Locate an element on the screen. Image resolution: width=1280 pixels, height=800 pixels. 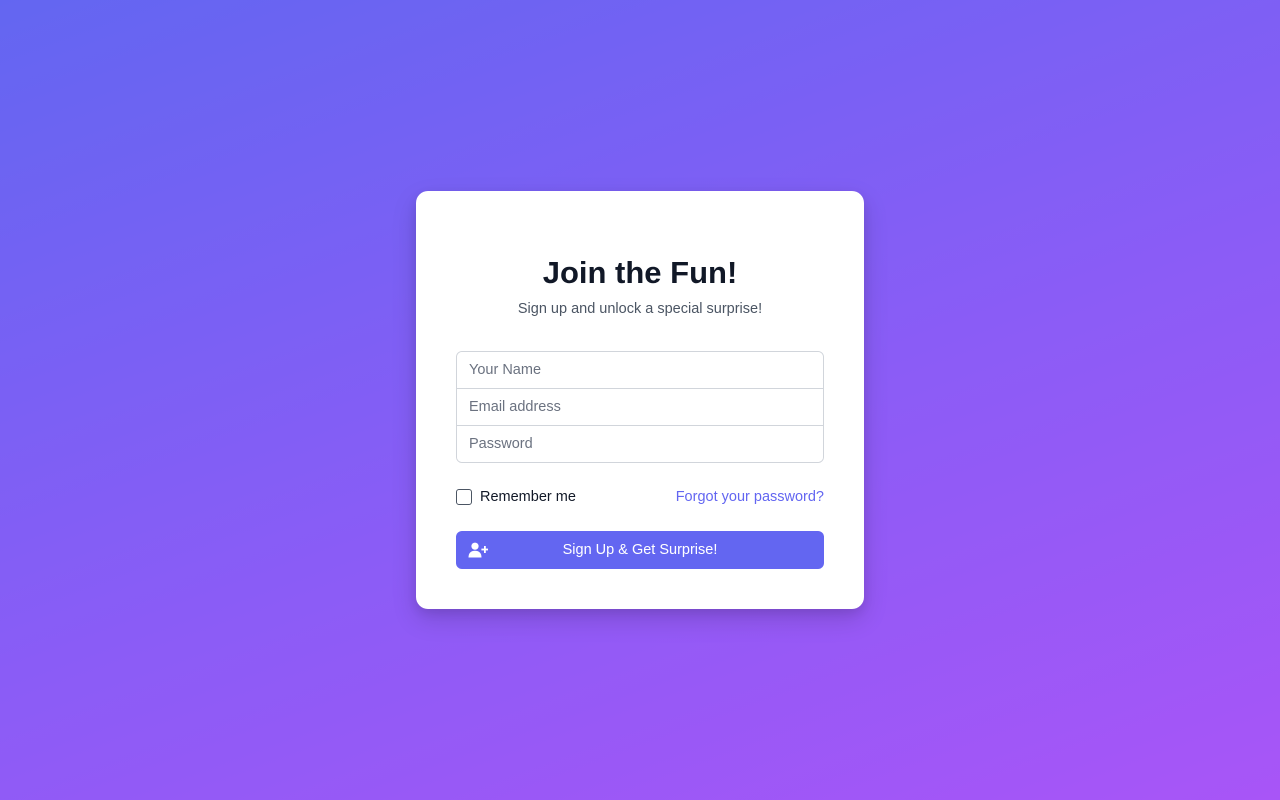
page-subtitle: Sign up and unlock a special surprise! is located at coordinates (640, 309).